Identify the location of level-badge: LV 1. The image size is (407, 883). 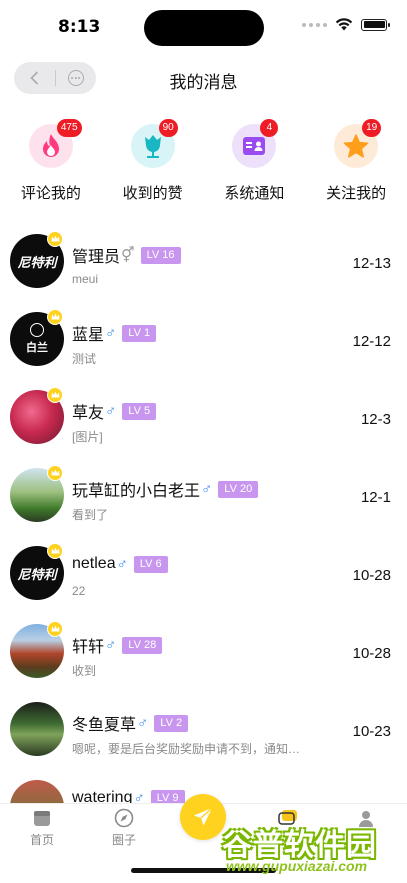
(139, 333).